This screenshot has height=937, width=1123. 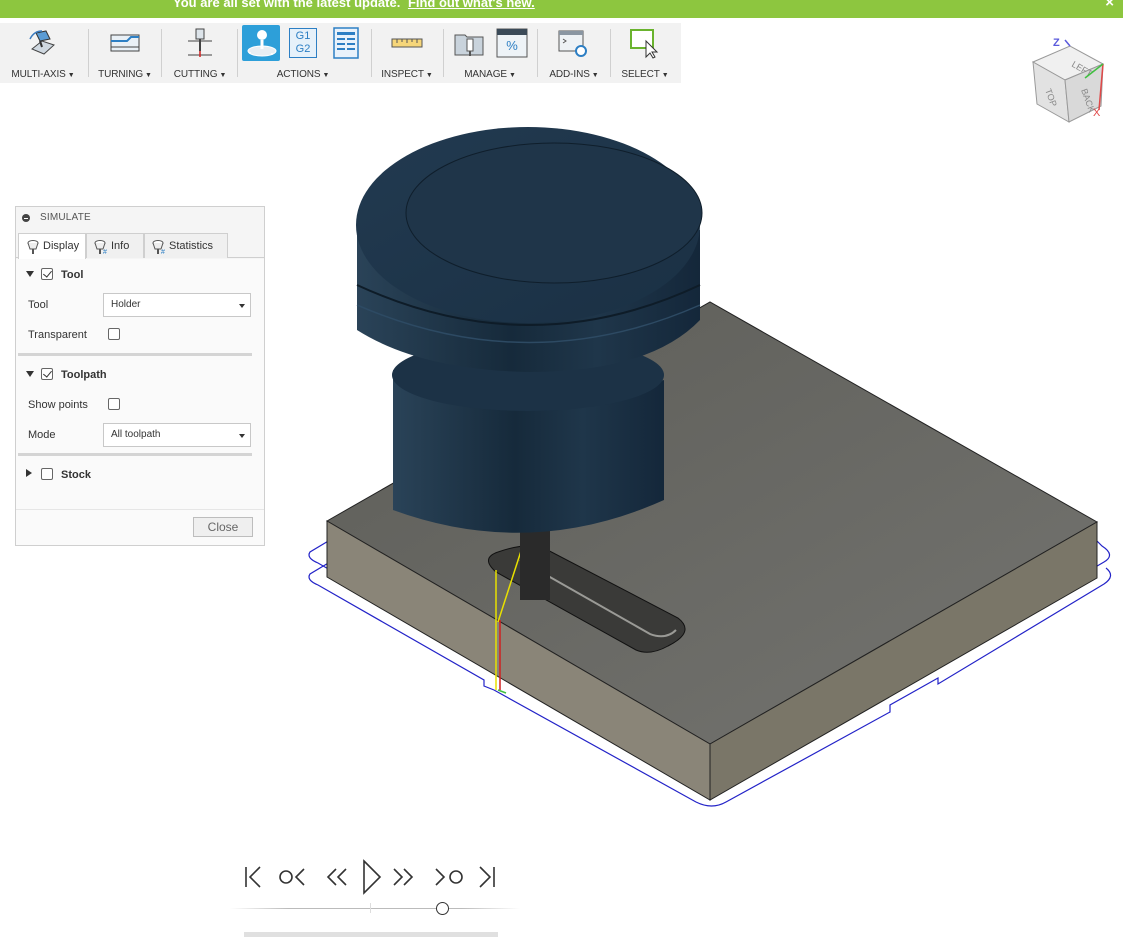 What do you see at coordinates (407, 53) in the screenshot?
I see `toolbar-group-inspect: INSPECT ▼` at bounding box center [407, 53].